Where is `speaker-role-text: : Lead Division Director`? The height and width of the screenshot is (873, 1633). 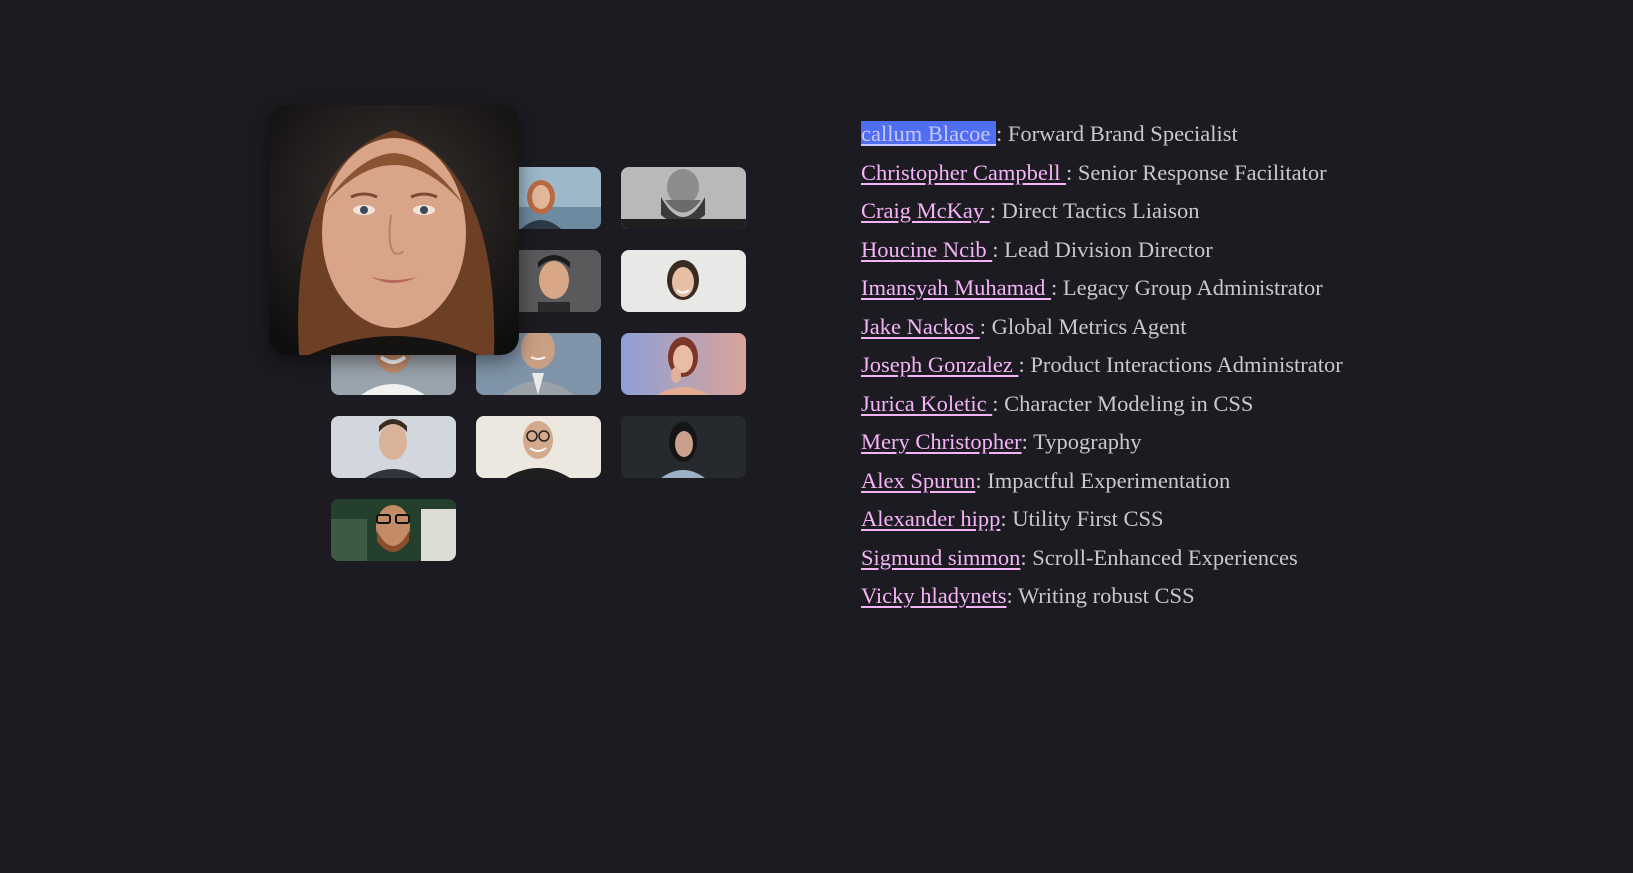 speaker-role-text: : Lead Division Director is located at coordinates (1102, 249).